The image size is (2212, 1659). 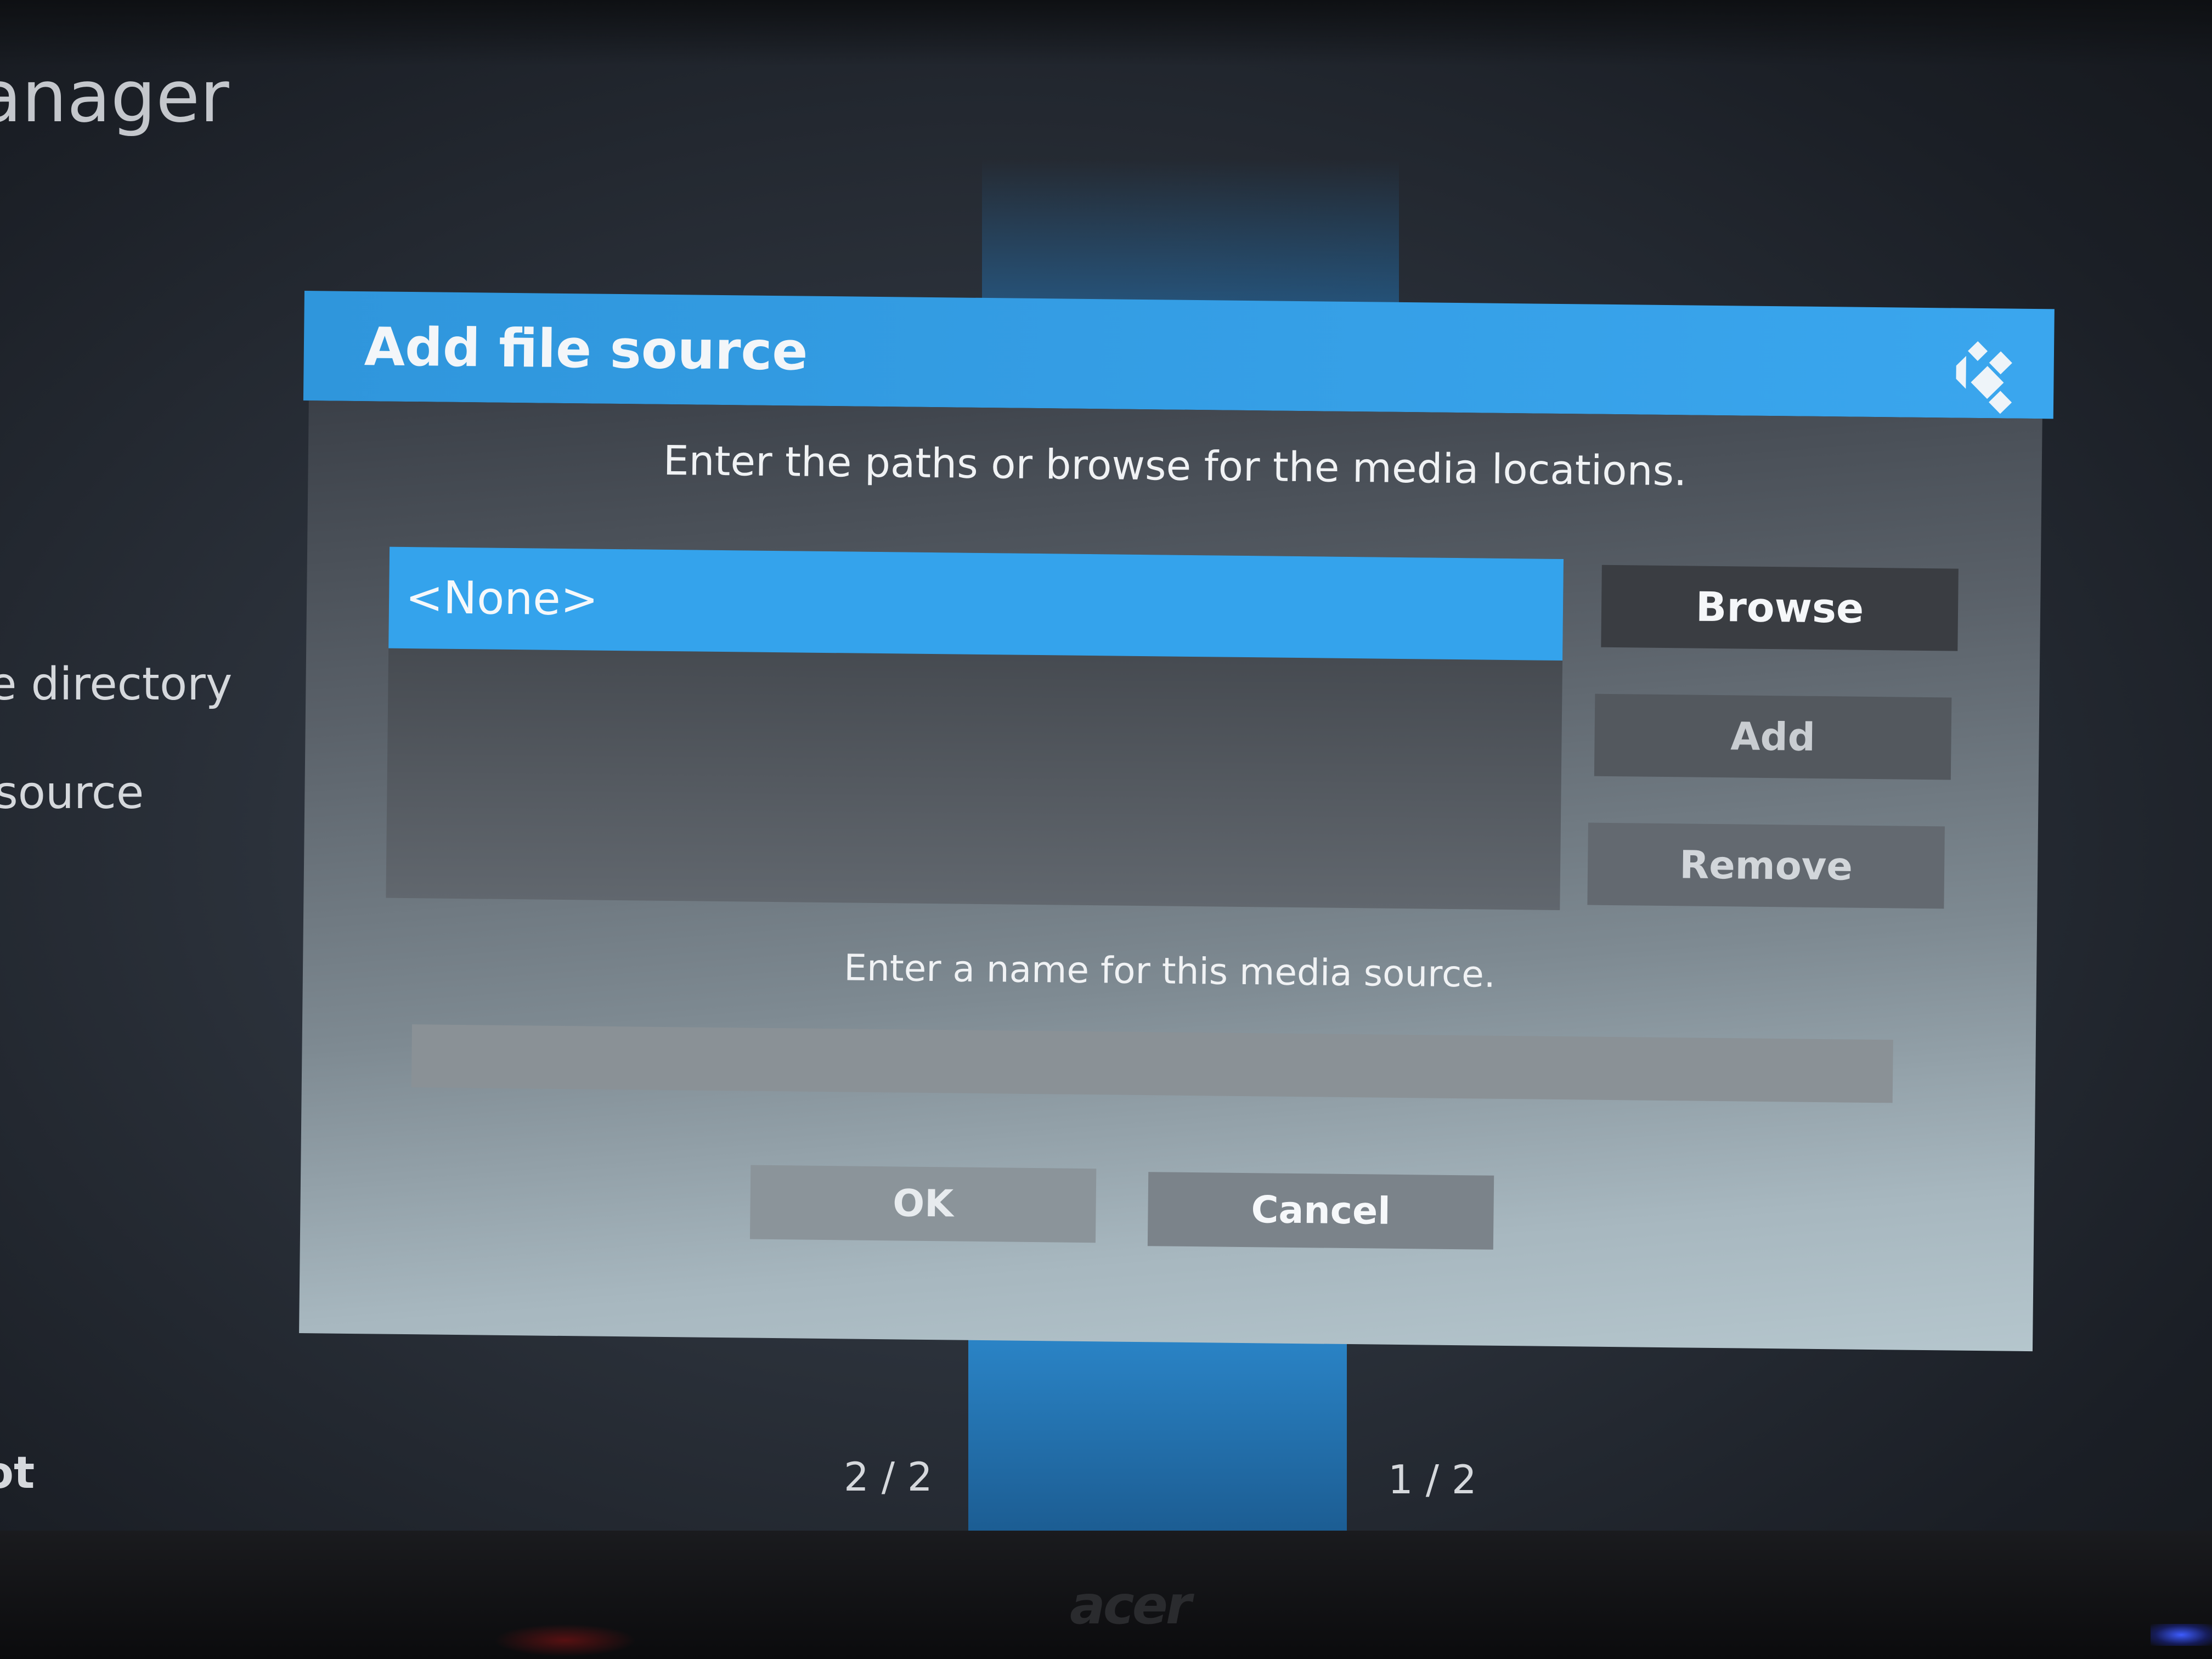 I want to click on name-instruction: Enter a name for this media source., so click(x=1169, y=971).